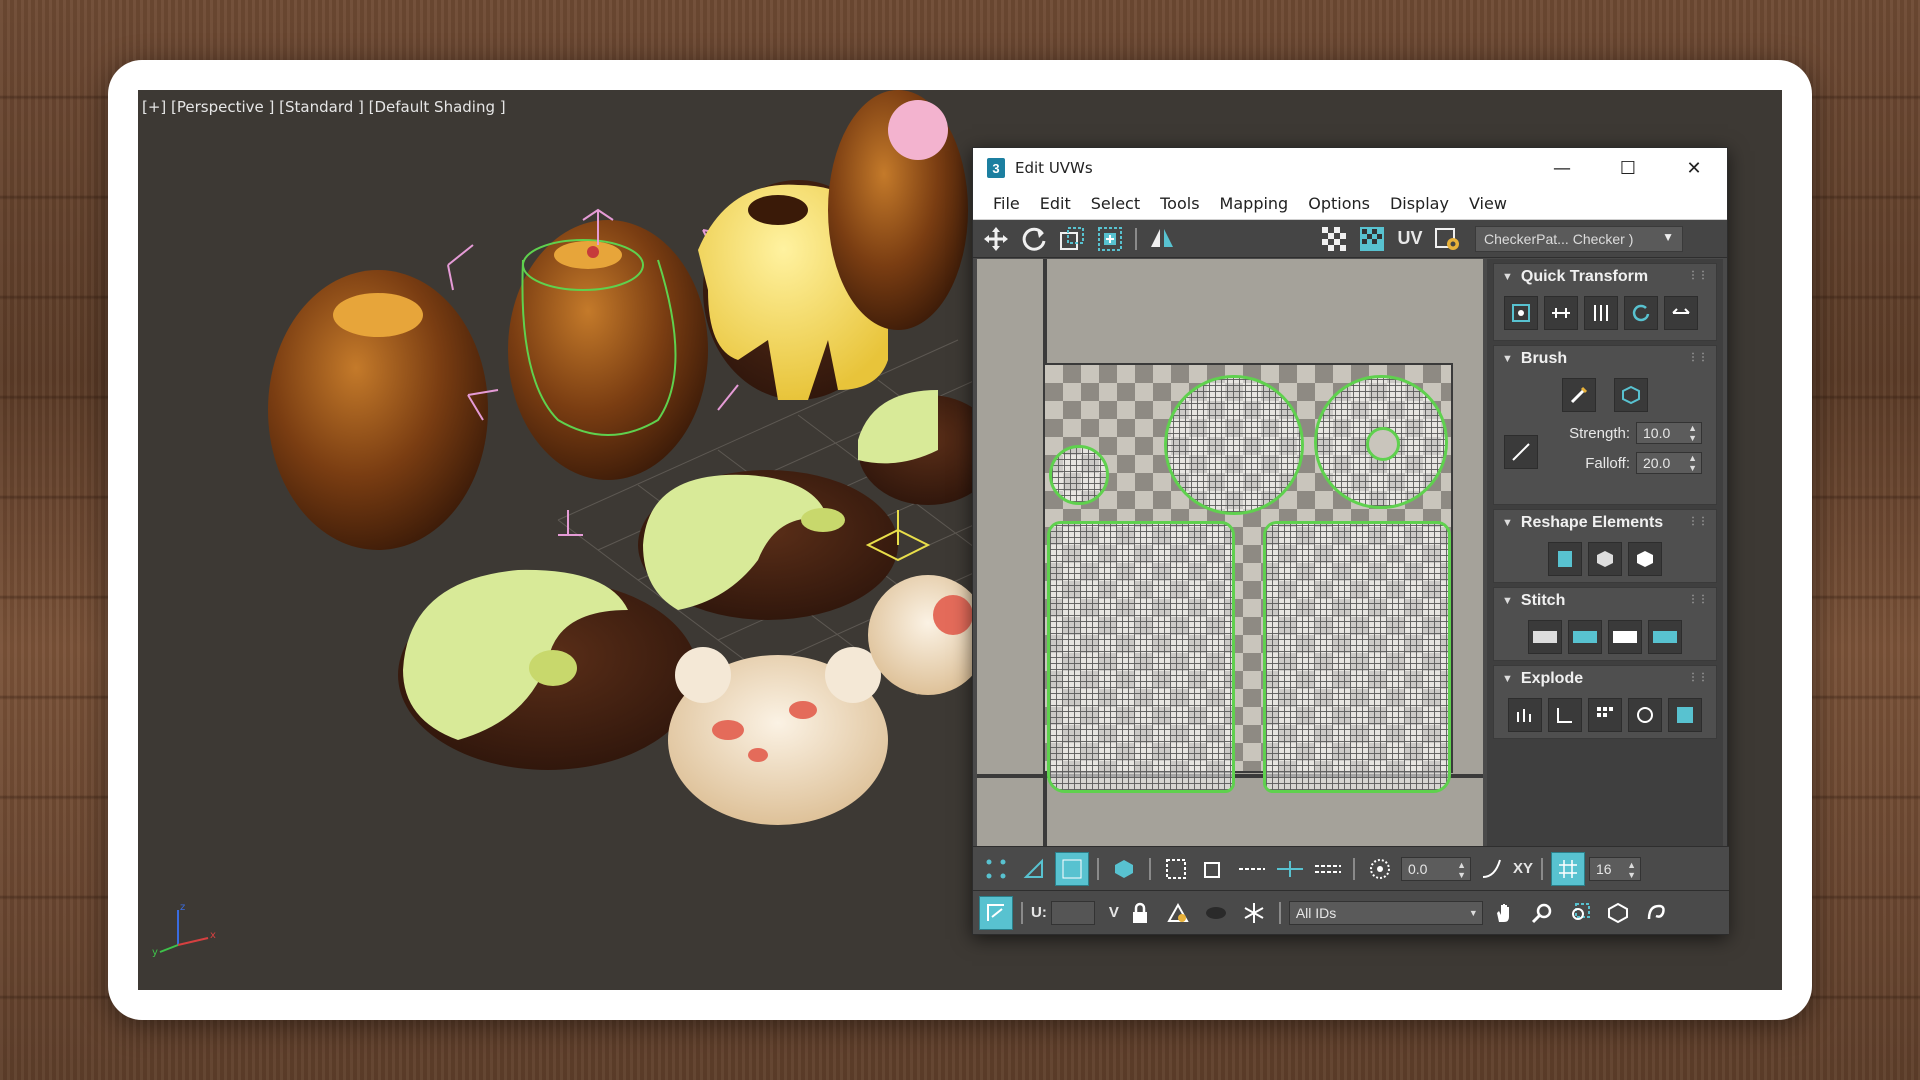 The image size is (1920, 1080). Describe the element at coordinates (1039, 912) in the screenshot. I see `u-label: U:` at that location.